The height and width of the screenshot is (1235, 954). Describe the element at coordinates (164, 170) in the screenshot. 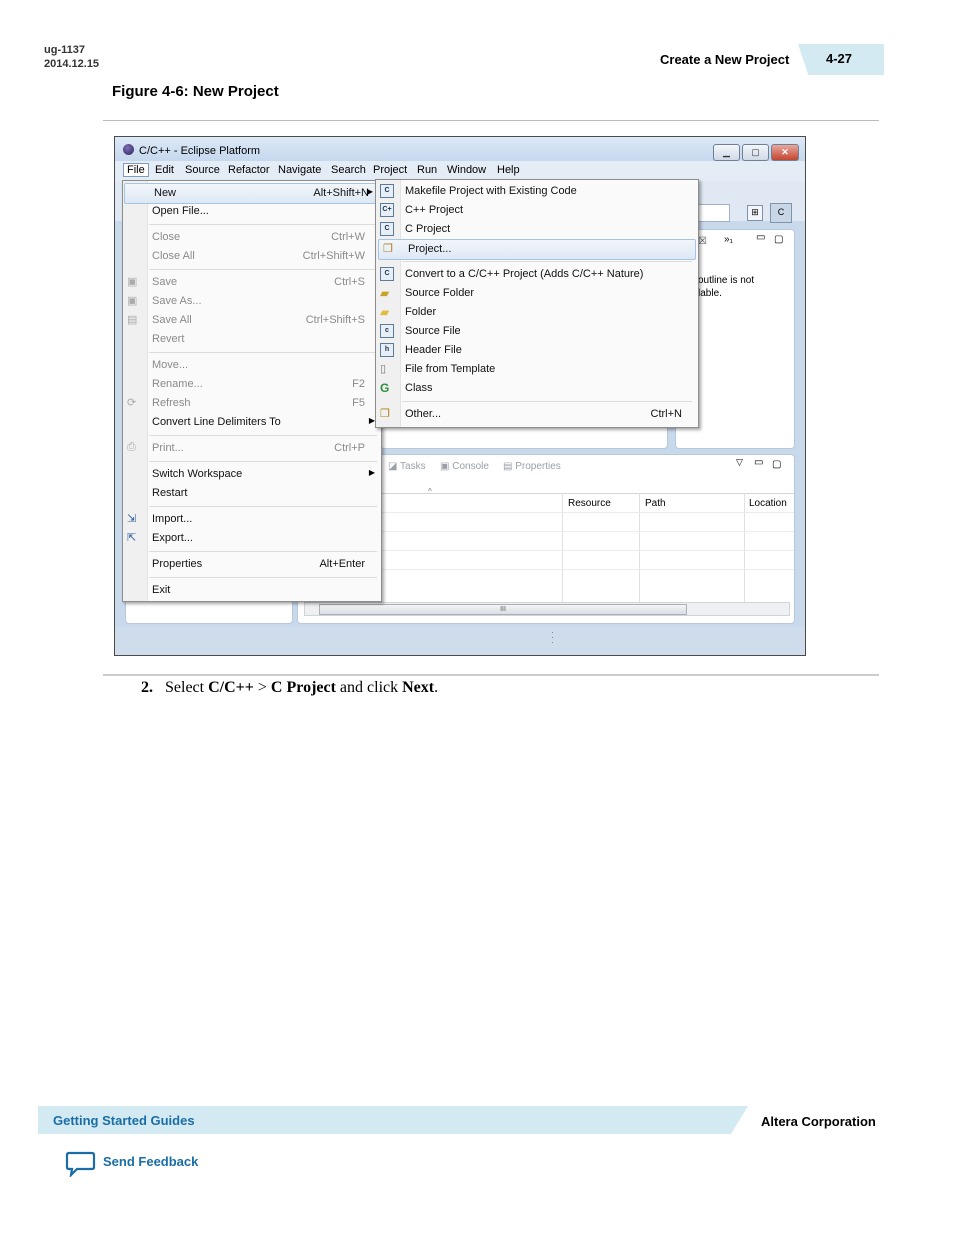

I see `menu-edit: Edit` at that location.